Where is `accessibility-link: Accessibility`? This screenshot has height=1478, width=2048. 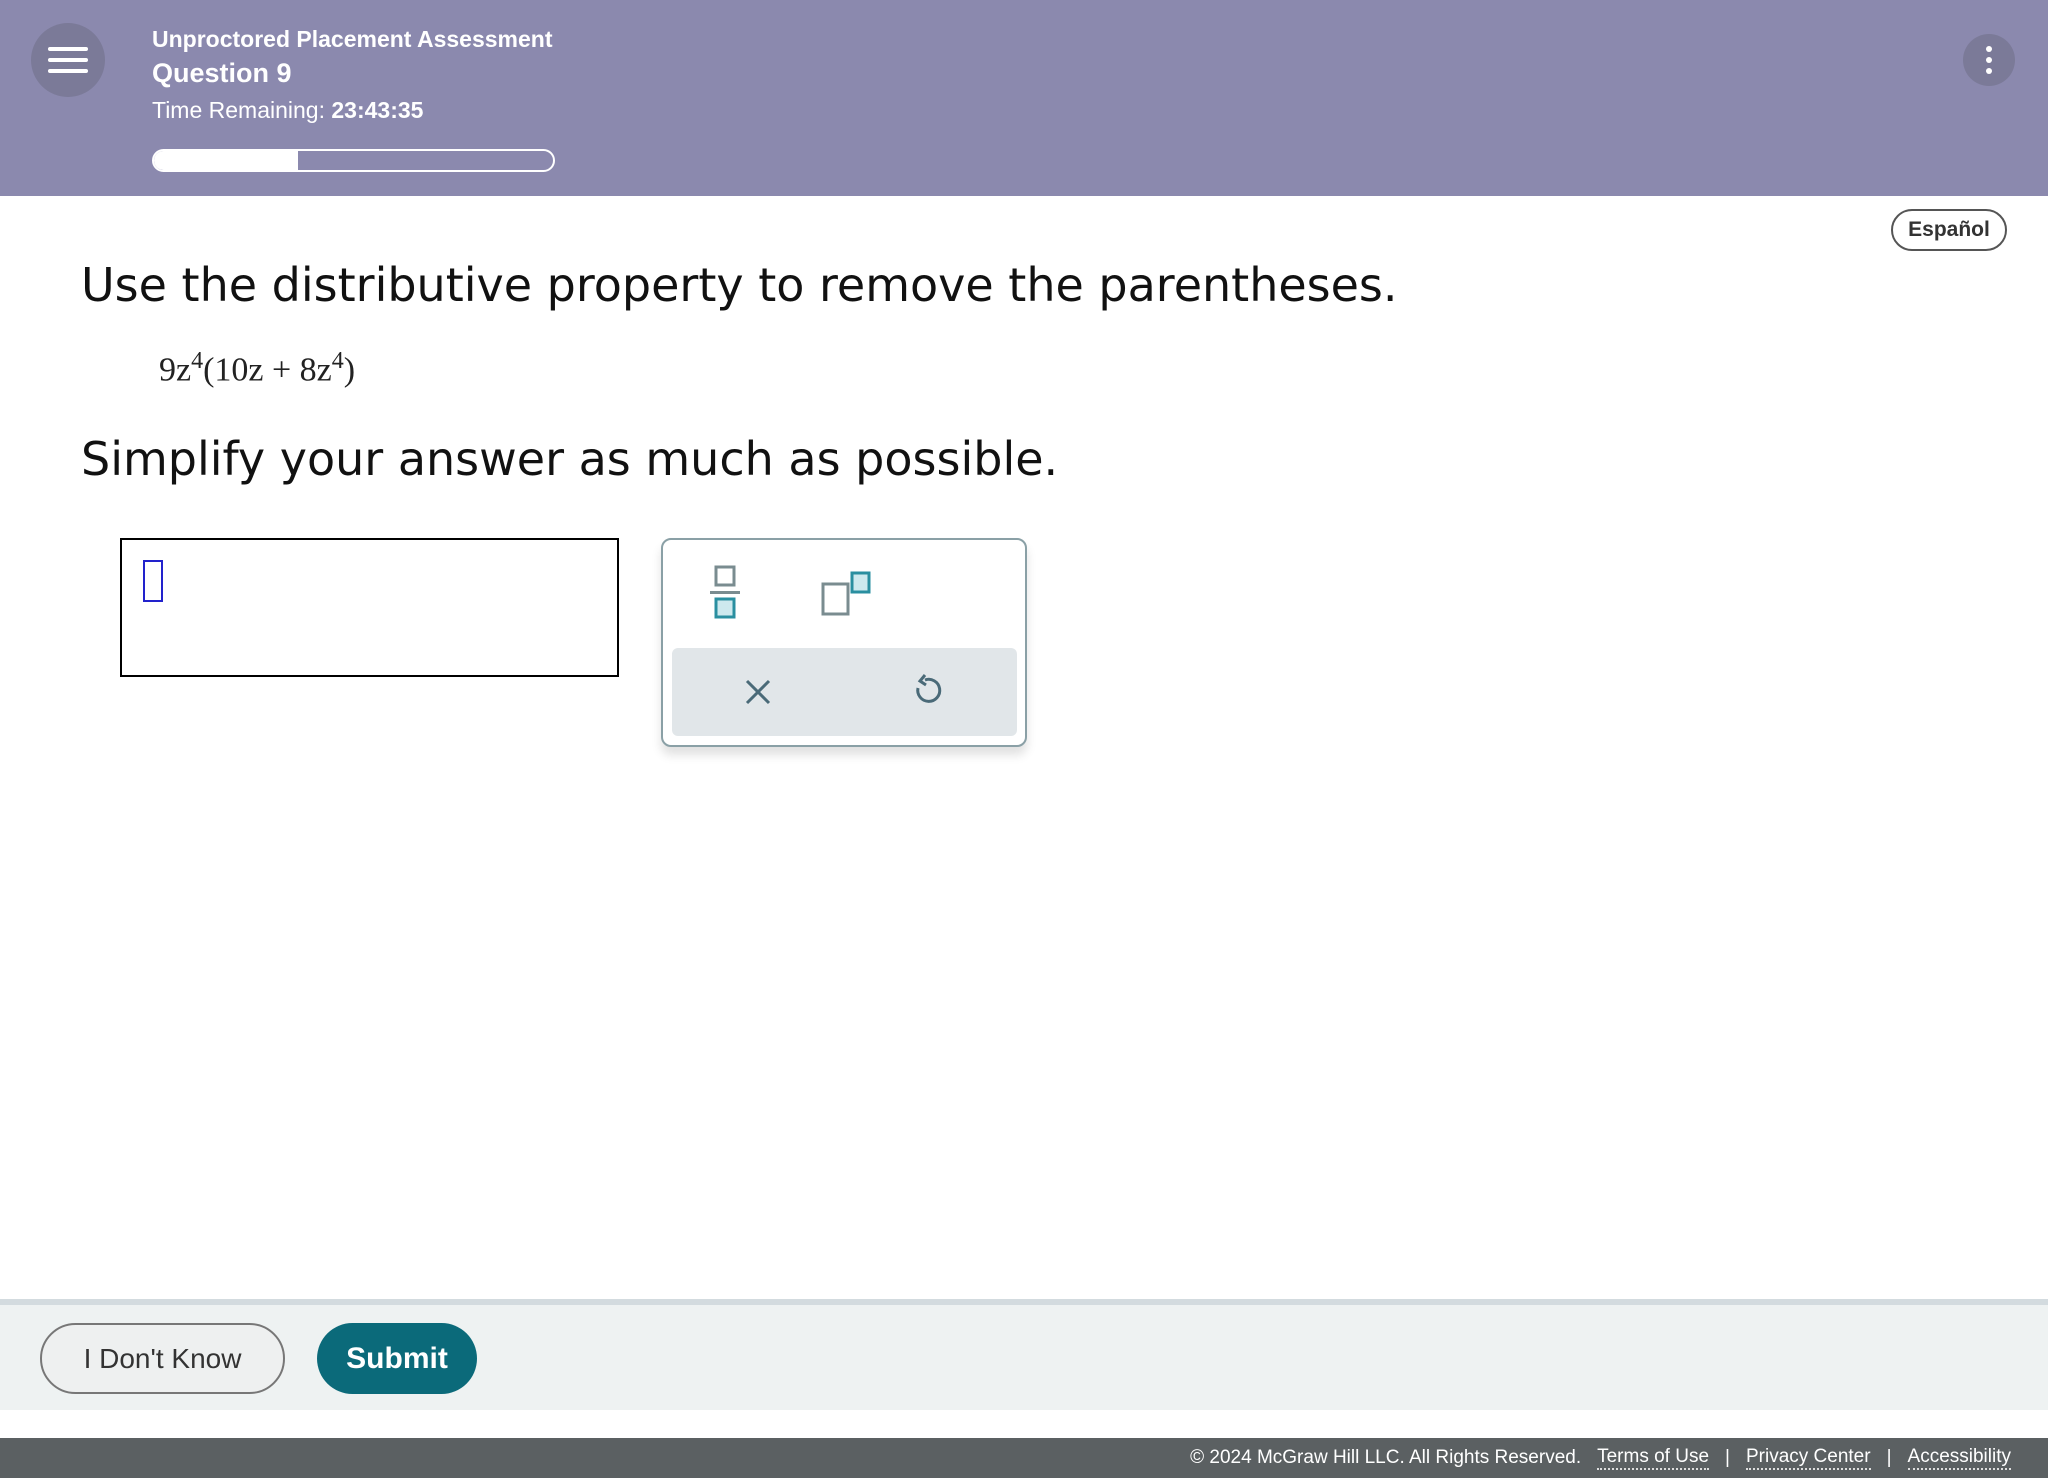 accessibility-link: Accessibility is located at coordinates (1959, 1458).